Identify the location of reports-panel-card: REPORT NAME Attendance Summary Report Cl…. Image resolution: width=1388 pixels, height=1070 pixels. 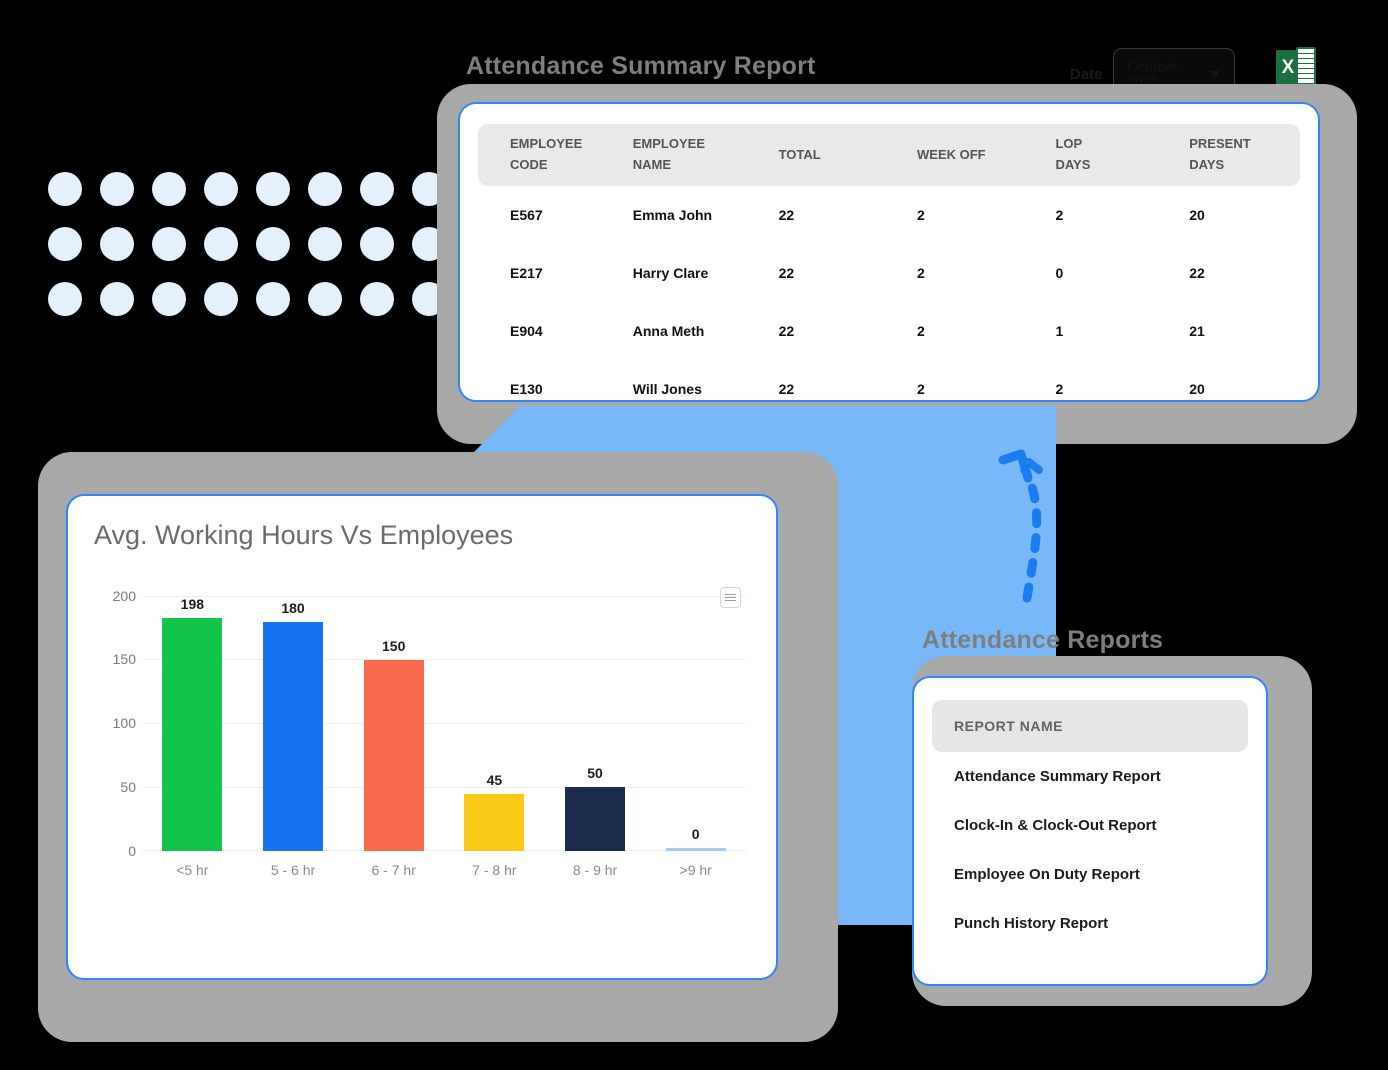
(1090, 831).